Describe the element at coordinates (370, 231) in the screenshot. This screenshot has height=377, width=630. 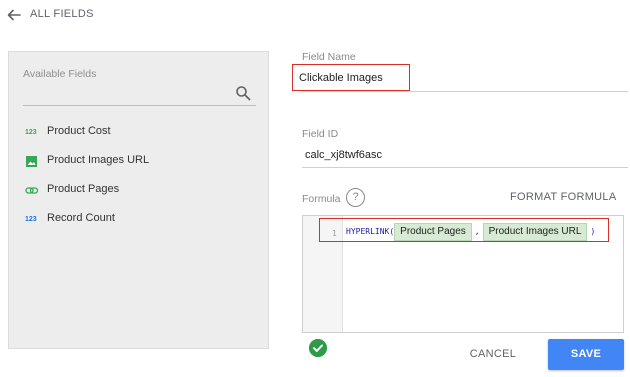
I see `function-name: HYPERLINK(` at that location.